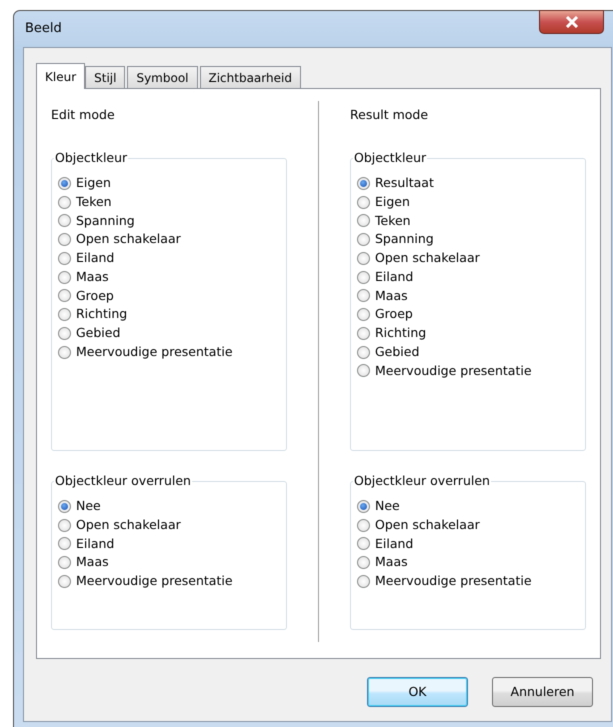 The height and width of the screenshot is (727, 613). What do you see at coordinates (61, 76) in the screenshot?
I see `tab: Kleur` at bounding box center [61, 76].